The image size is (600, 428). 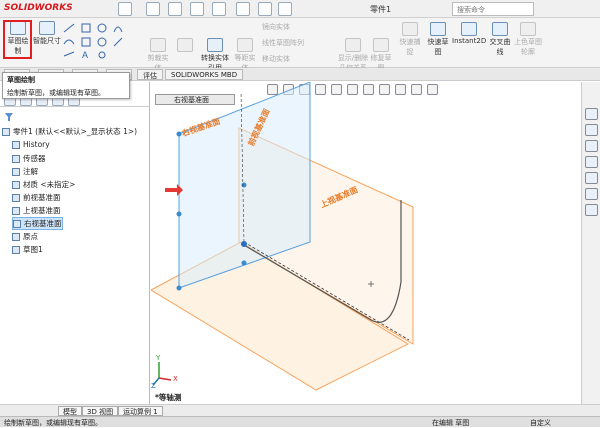 I want to click on sensor-icon, so click(x=16, y=158).